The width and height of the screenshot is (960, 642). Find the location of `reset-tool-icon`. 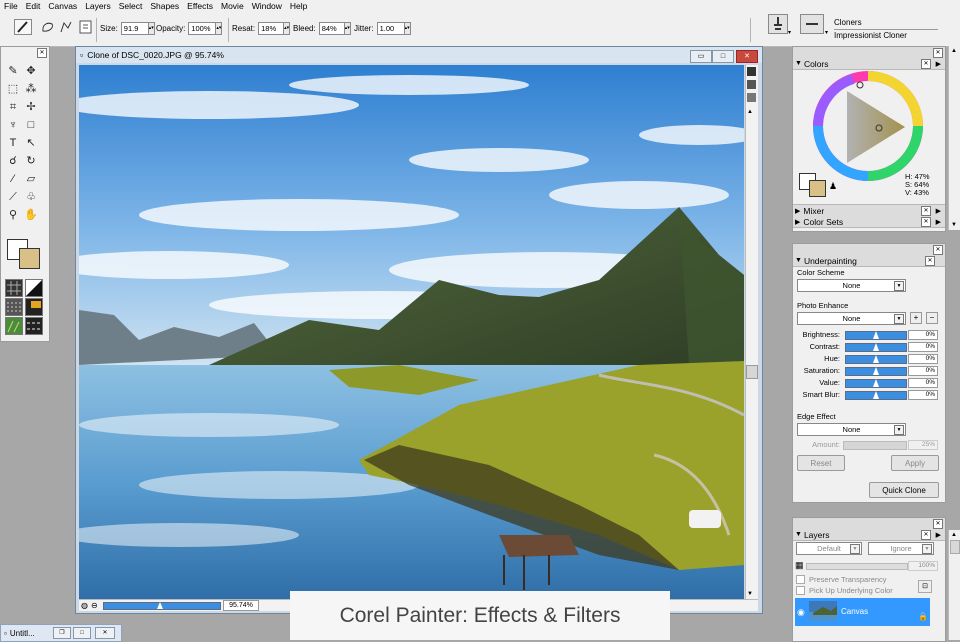

reset-tool-icon is located at coordinates (86, 26).